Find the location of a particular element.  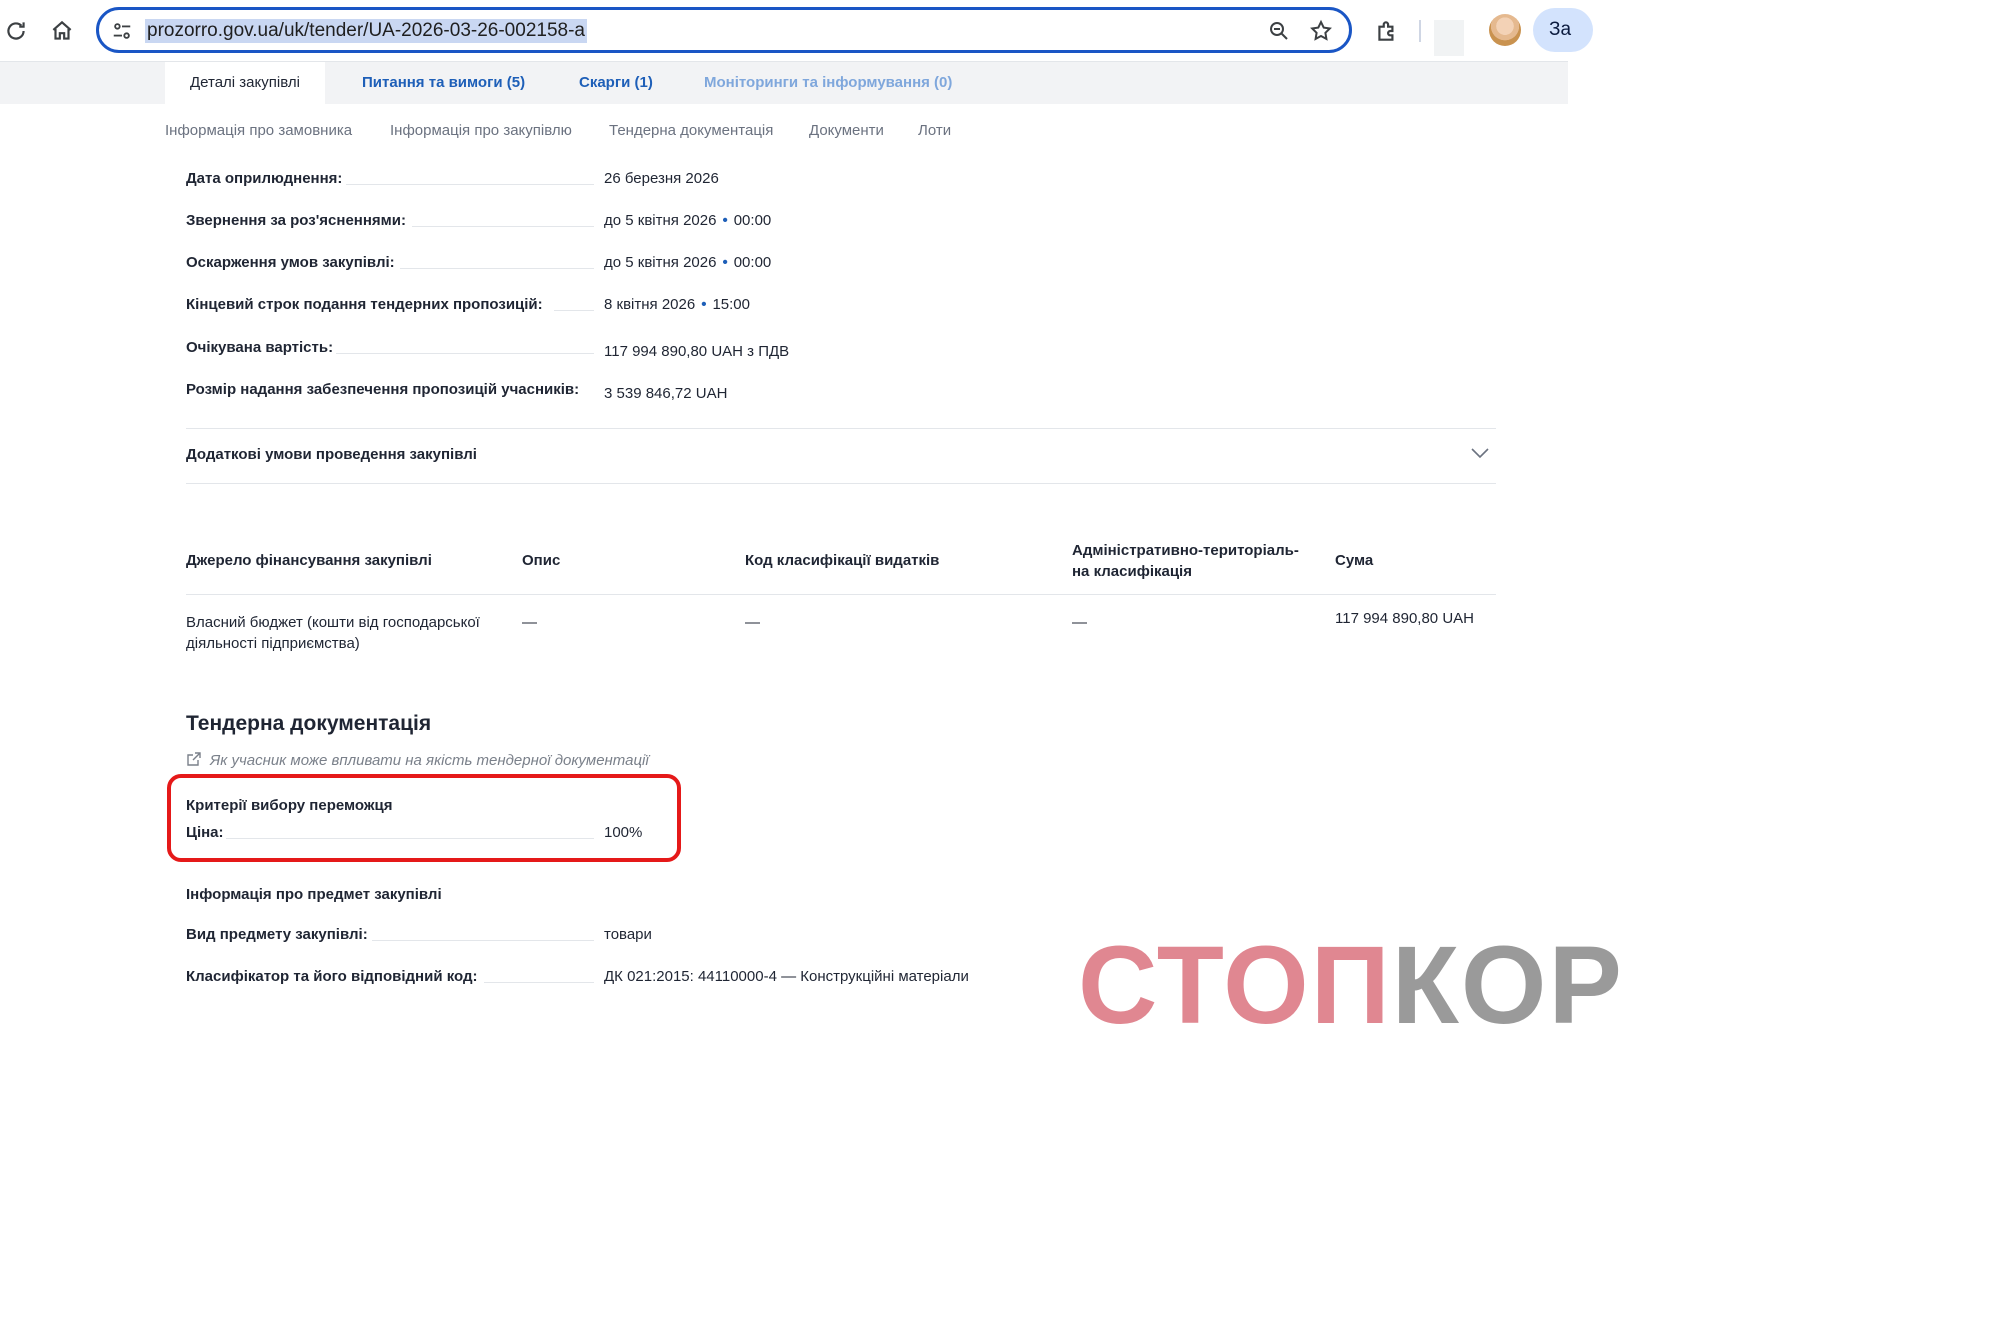

tab-questions: Питання та вимоги (5) is located at coordinates (443, 83).